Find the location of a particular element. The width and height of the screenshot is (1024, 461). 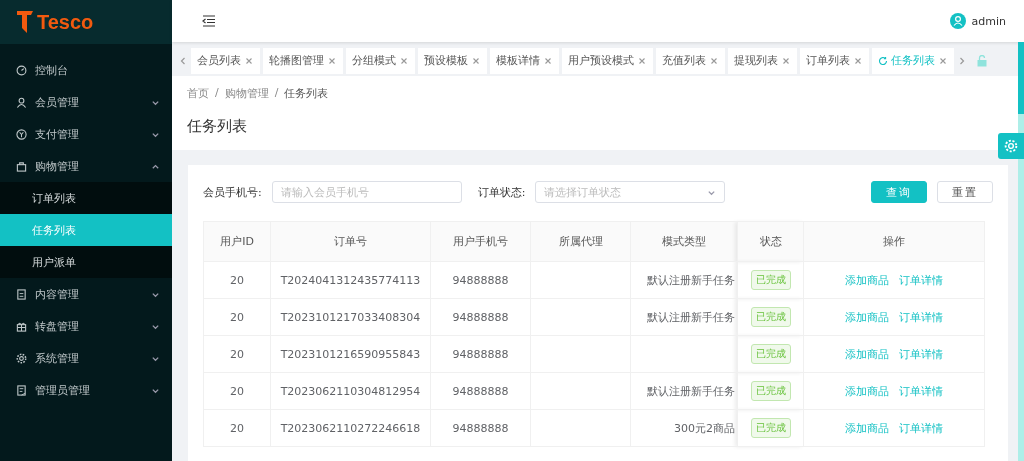

page-title: 任务列表 is located at coordinates (217, 126).